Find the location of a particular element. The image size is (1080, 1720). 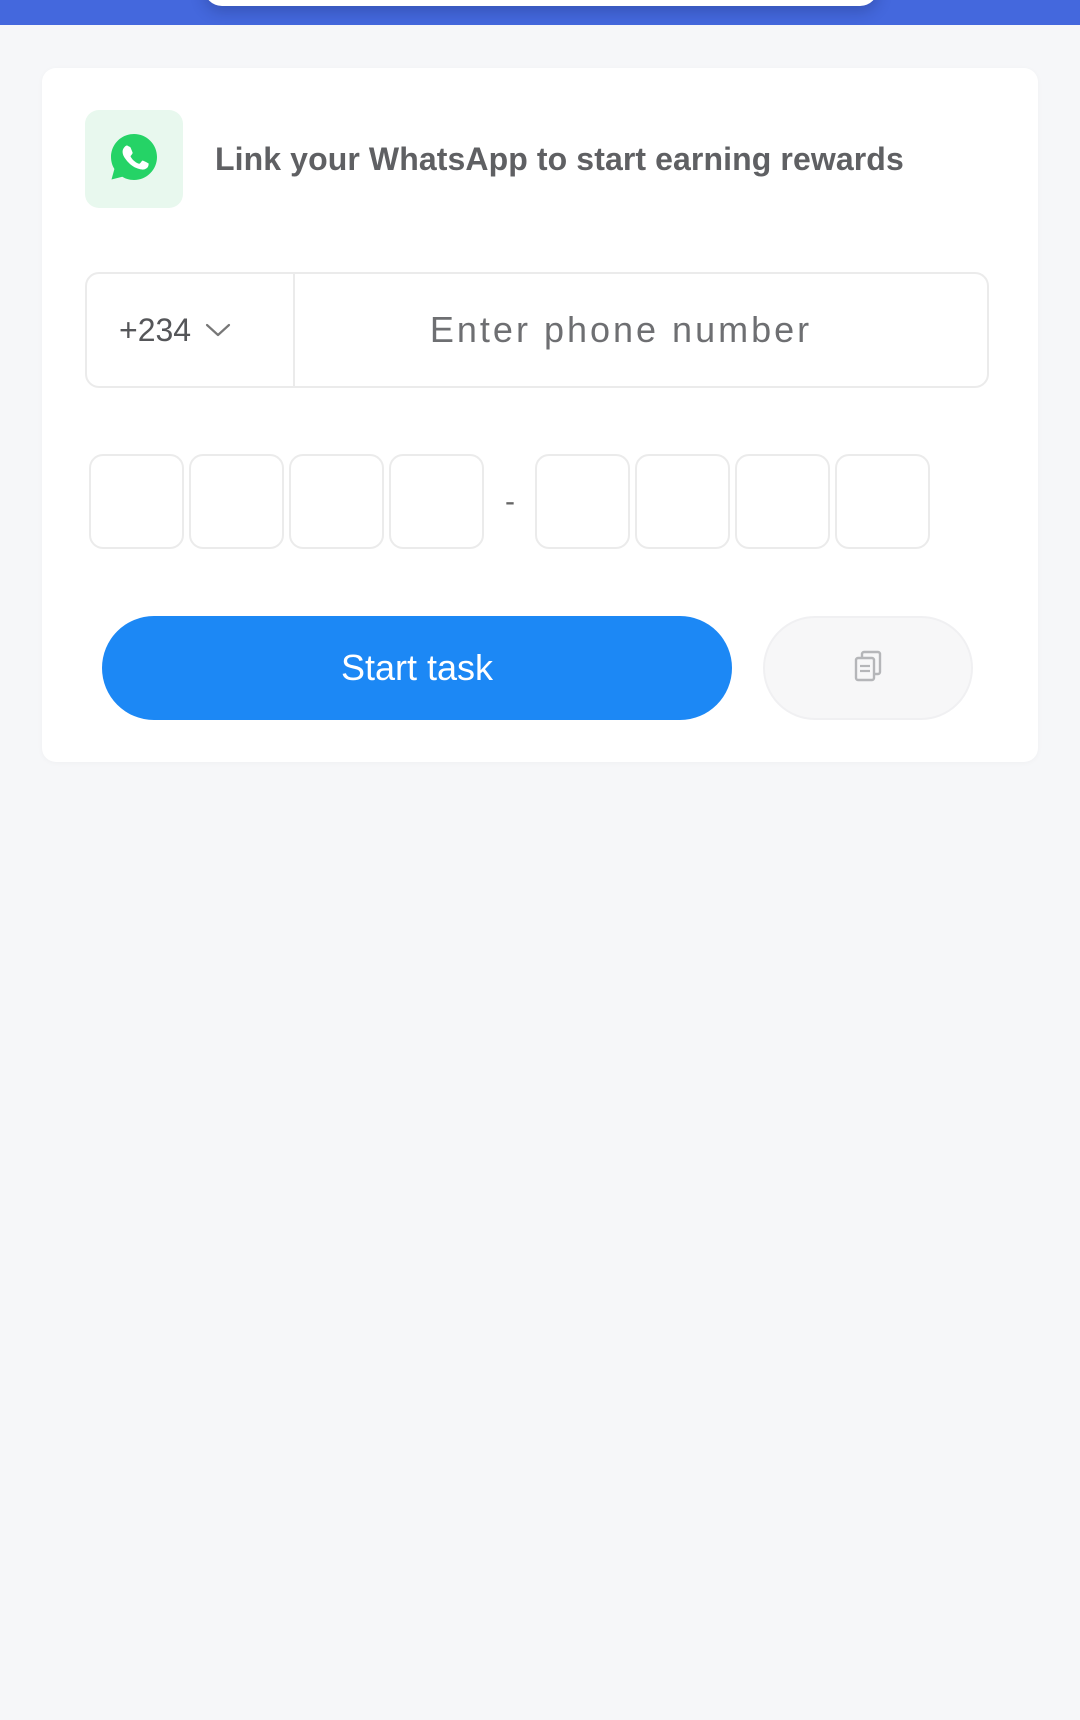

whatsapp-tile is located at coordinates (134, 159).